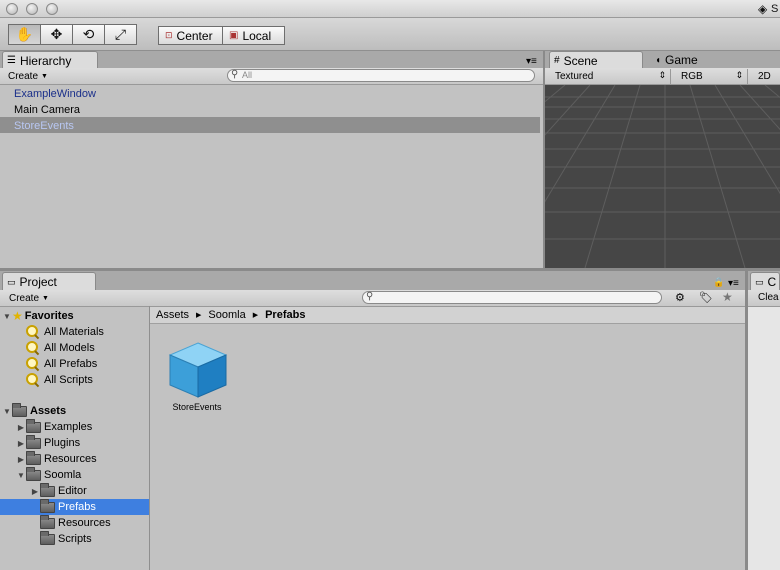 The width and height of the screenshot is (780, 570). I want to click on tab-game: ◖ Game, so click(691, 60).